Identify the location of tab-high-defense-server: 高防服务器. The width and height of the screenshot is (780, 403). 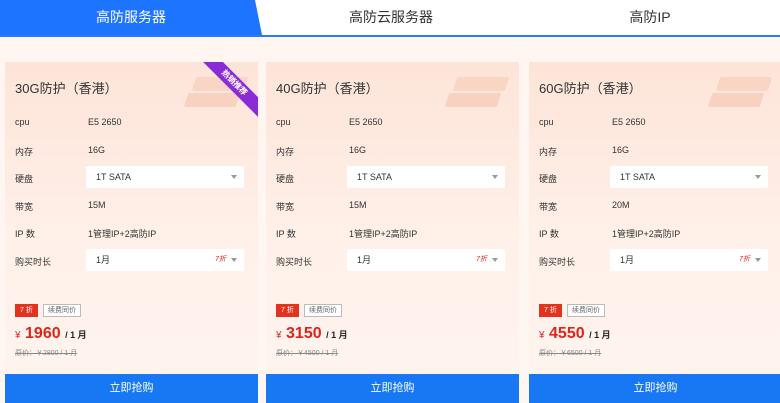
(131, 17).